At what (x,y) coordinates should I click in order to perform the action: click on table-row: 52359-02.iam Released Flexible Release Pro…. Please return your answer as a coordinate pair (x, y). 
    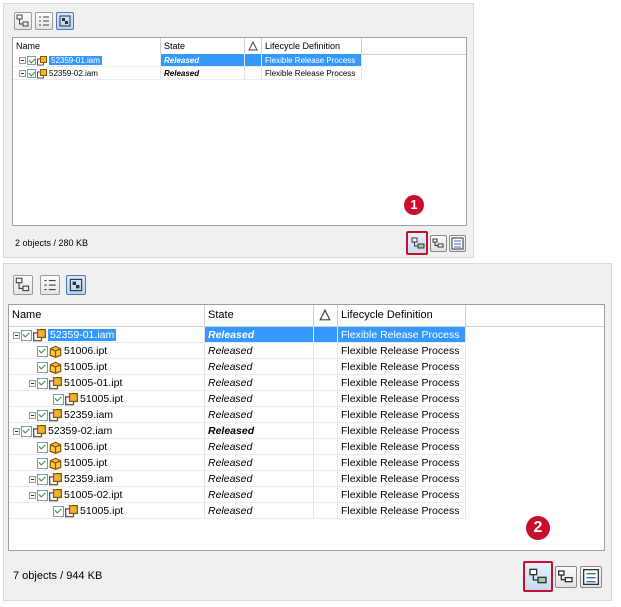
    Looking at the image, I should click on (237, 431).